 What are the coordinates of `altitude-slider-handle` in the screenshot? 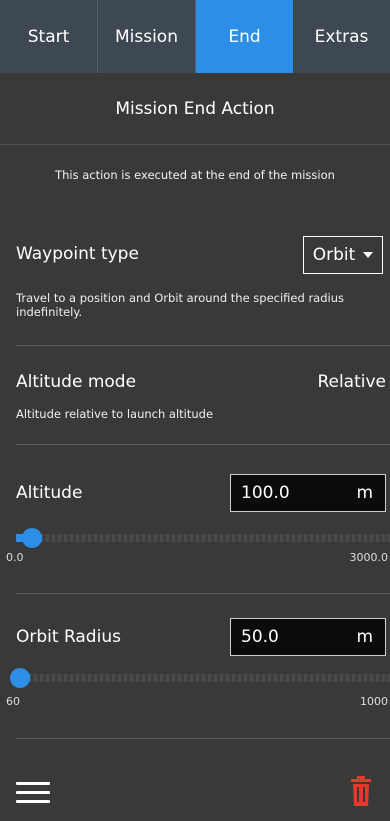 It's located at (32, 538).